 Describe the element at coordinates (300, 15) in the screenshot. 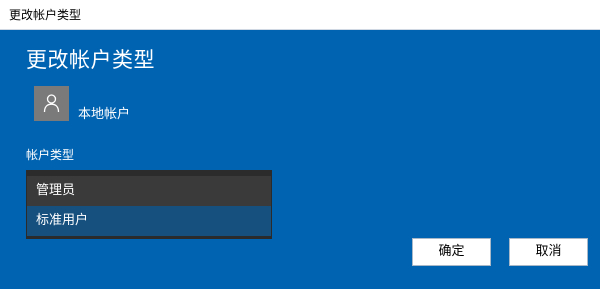

I see `title-bar: 更改帐户类型` at that location.